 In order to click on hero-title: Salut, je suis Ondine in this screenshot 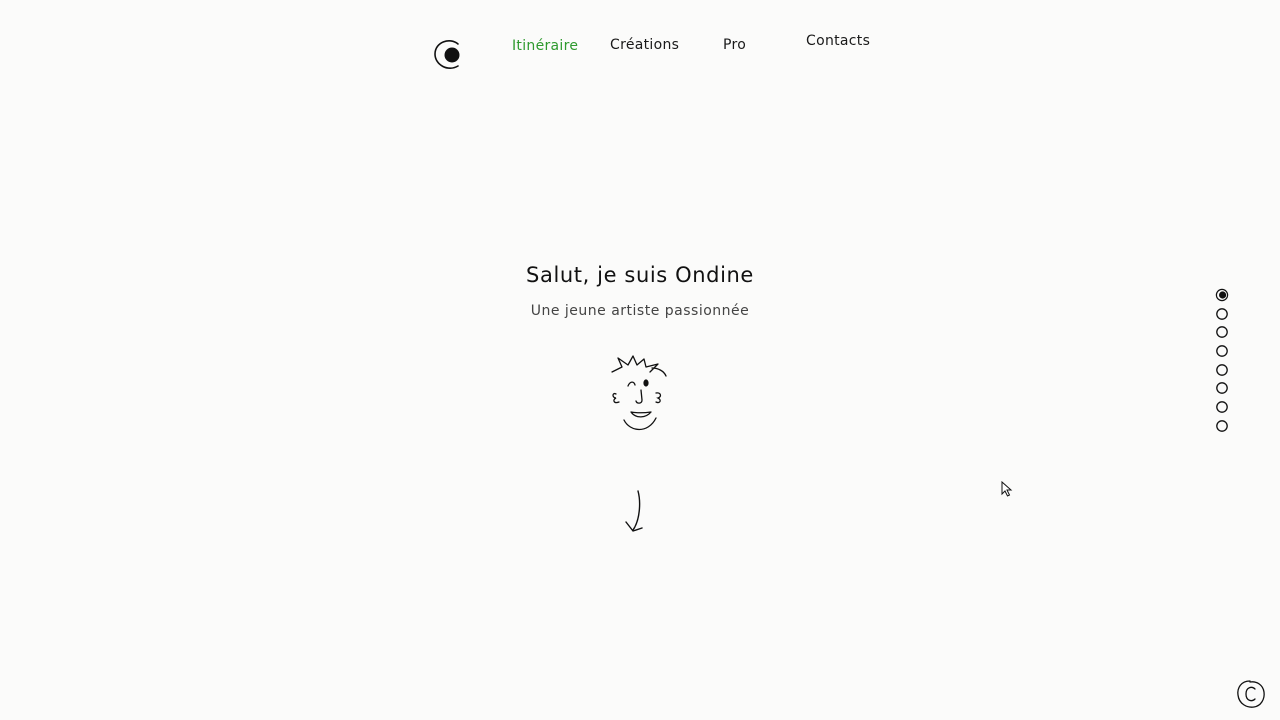, I will do `click(640, 275)`.